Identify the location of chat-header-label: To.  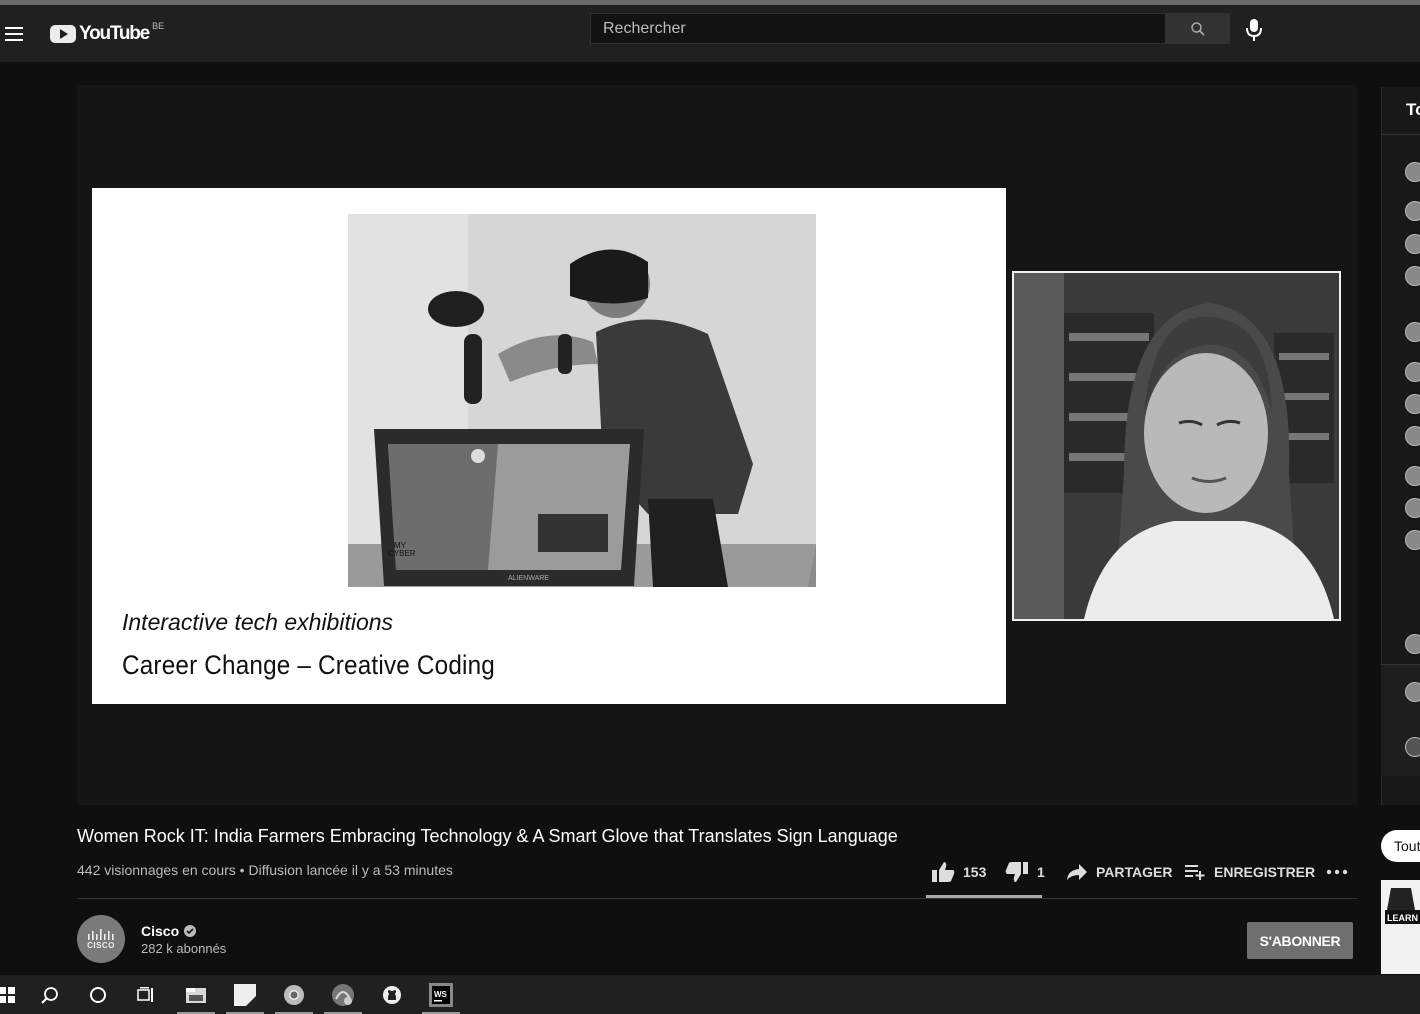
(1401, 111).